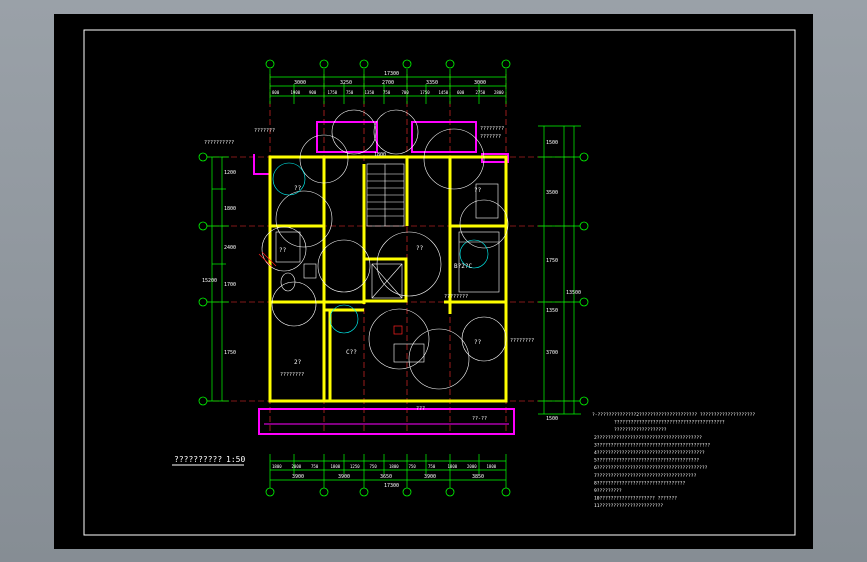  What do you see at coordinates (198, 459) in the screenshot?
I see `drawing-title-text: ??????????` at bounding box center [198, 459].